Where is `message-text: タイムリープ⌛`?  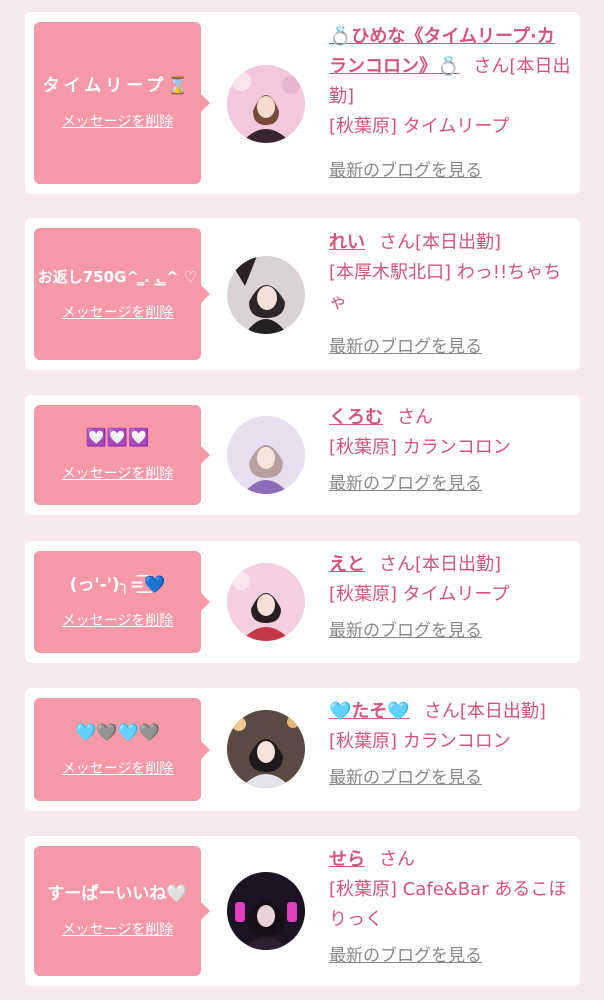
message-text: タイムリープ⌛ is located at coordinates (117, 86).